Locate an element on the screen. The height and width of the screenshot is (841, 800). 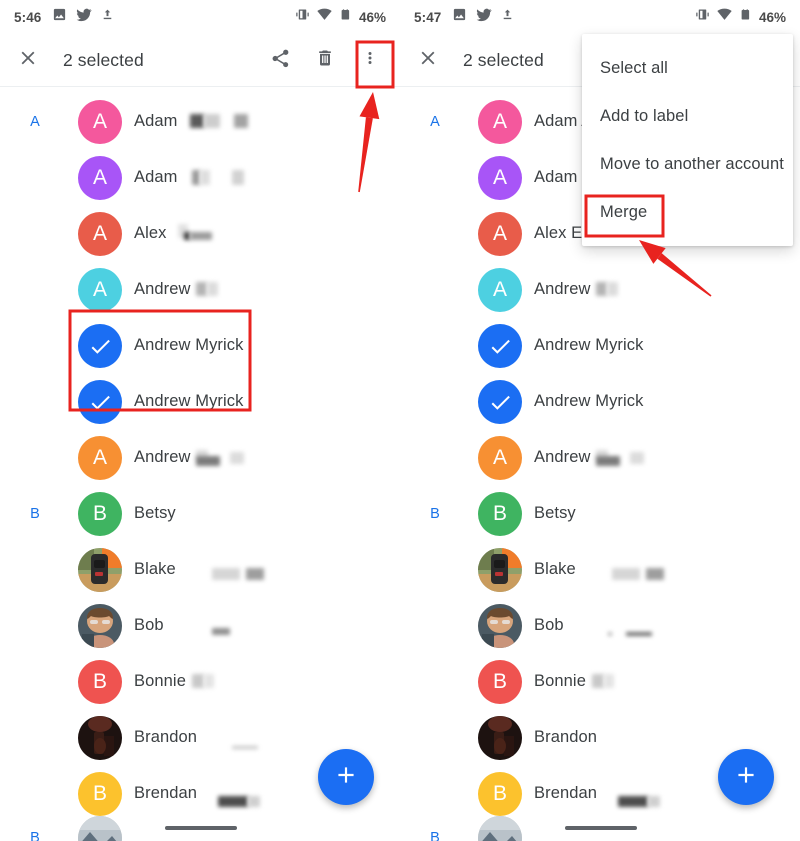
overflow-menu-icon is located at coordinates (370, 60).